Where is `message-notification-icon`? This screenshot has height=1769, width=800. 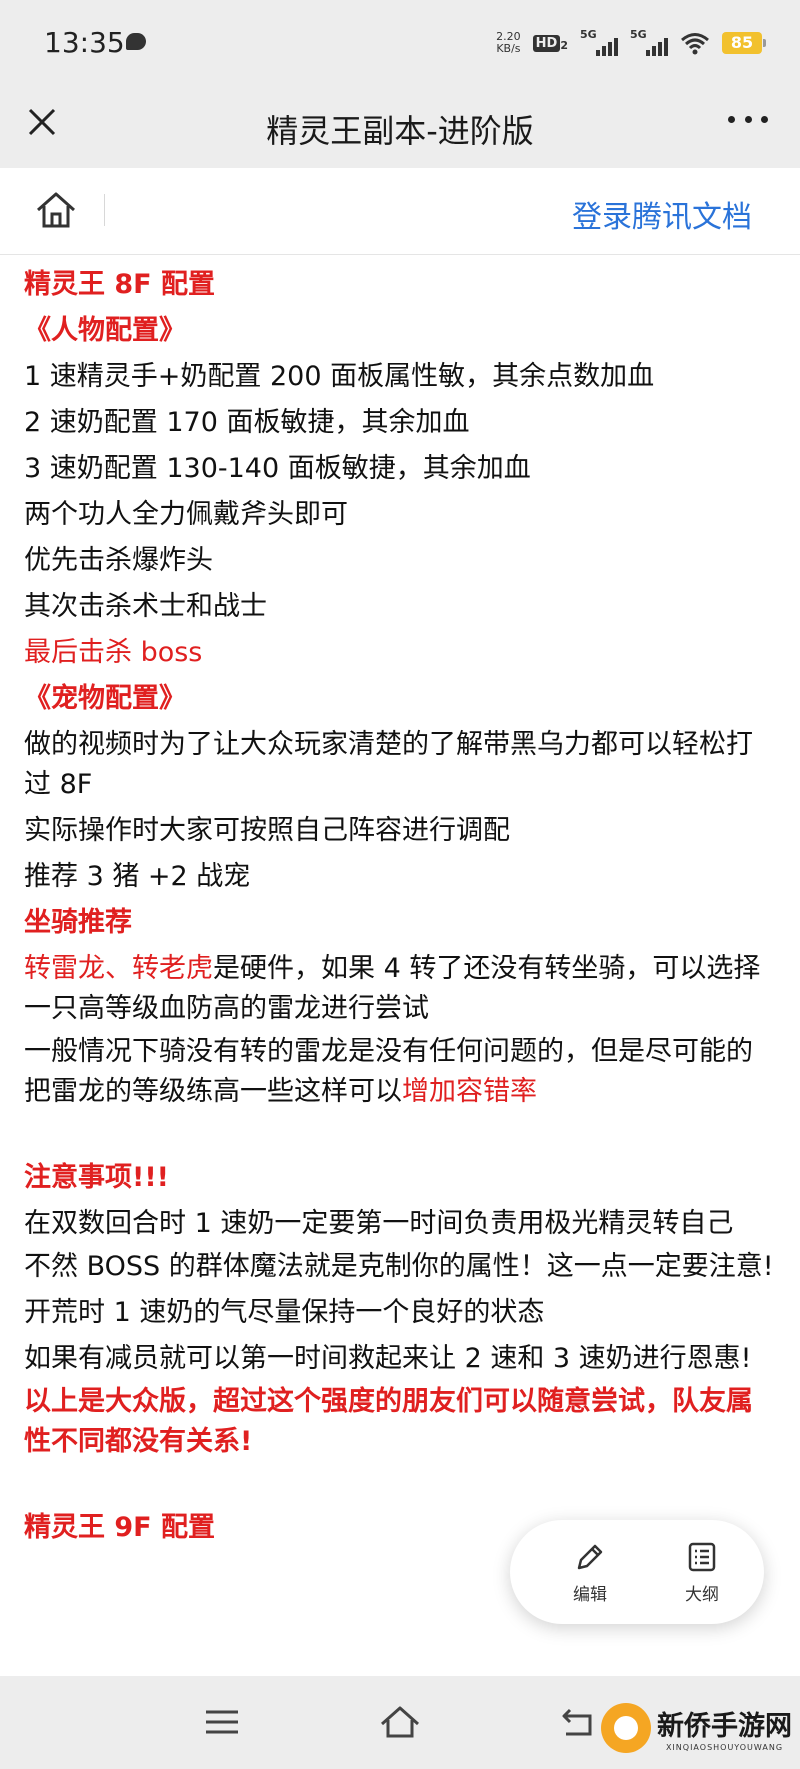
message-notification-icon is located at coordinates (136, 41).